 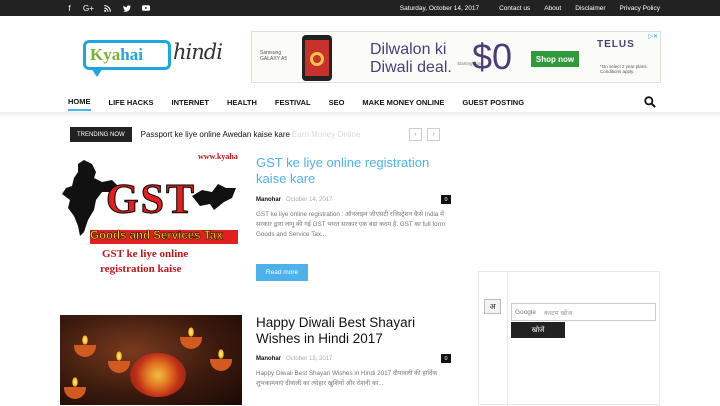 I want to click on transliteration-toggle: अ, so click(x=492, y=306).